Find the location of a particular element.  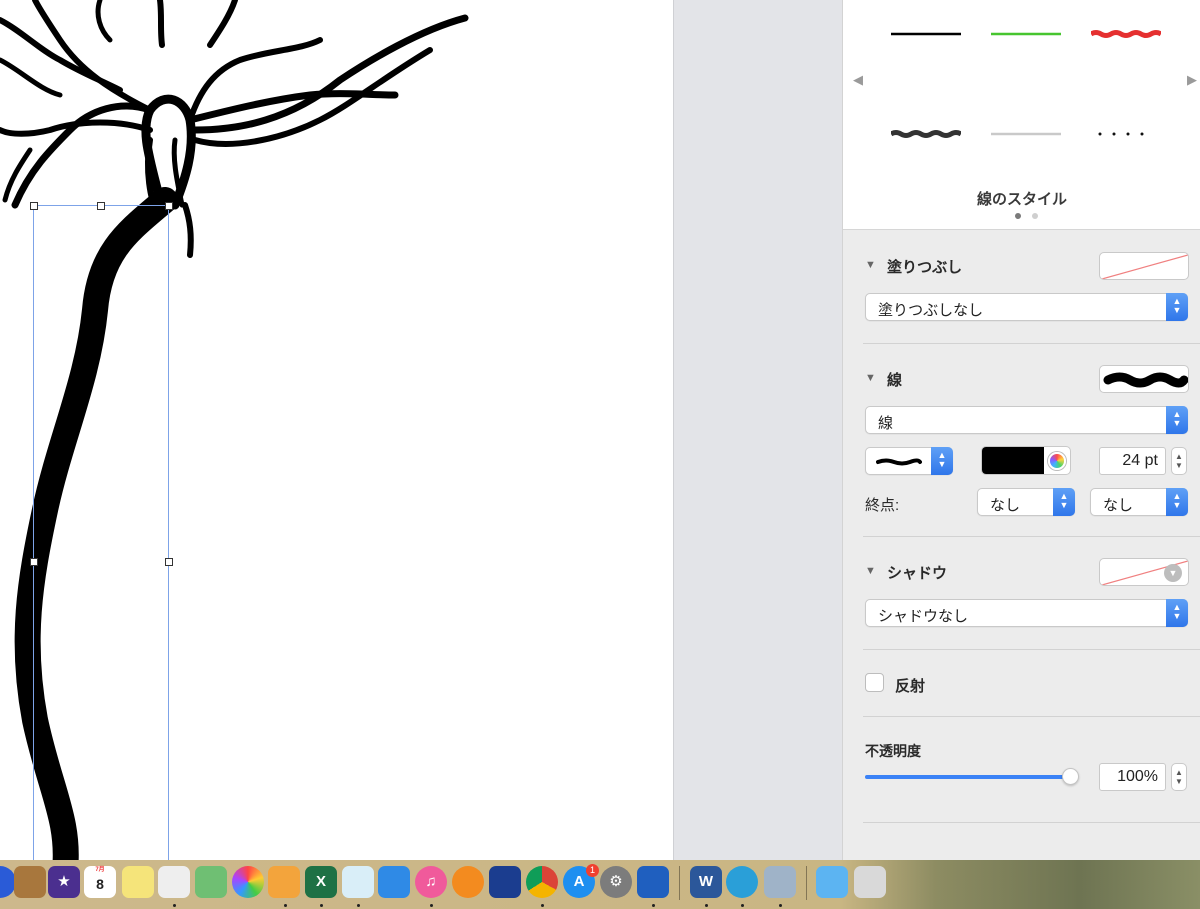

fill-color-well is located at coordinates (1144, 266).